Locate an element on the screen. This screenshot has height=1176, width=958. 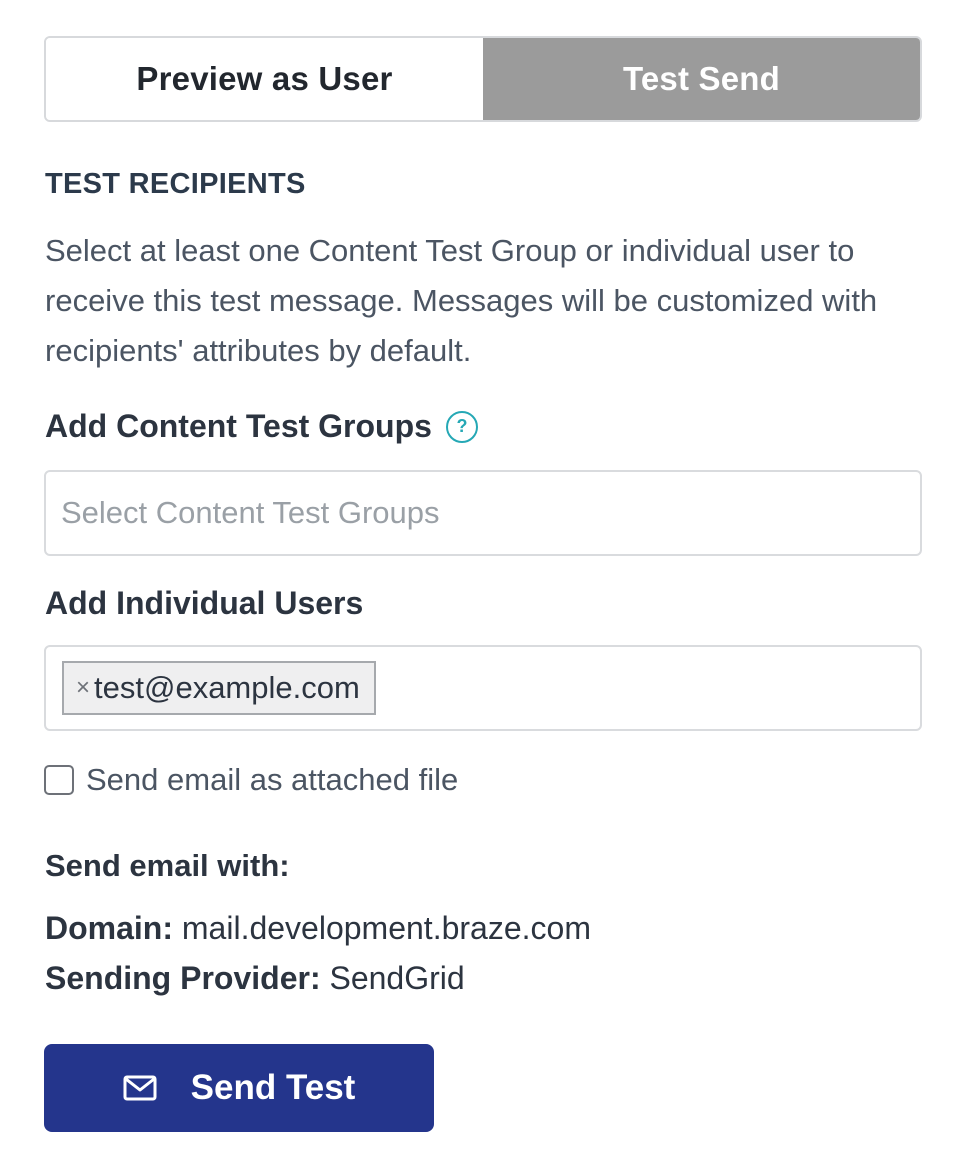
attach-file-label: Send email as attached file is located at coordinates (272, 779).